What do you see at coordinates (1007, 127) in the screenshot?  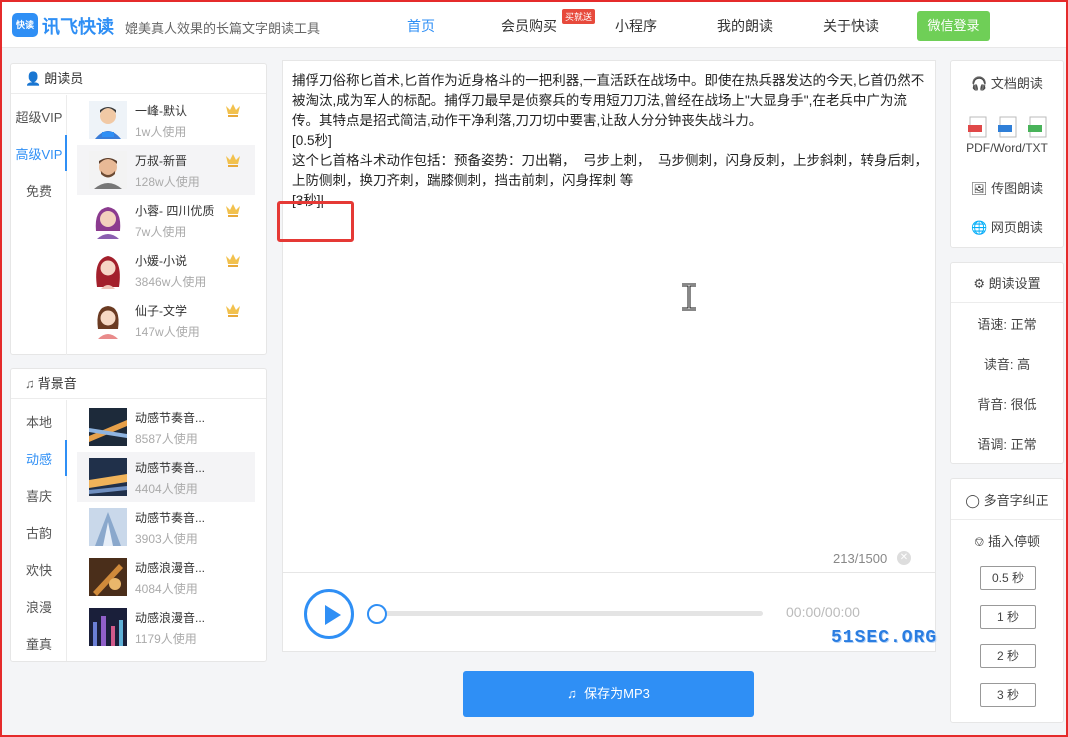 I see `word-icon` at bounding box center [1007, 127].